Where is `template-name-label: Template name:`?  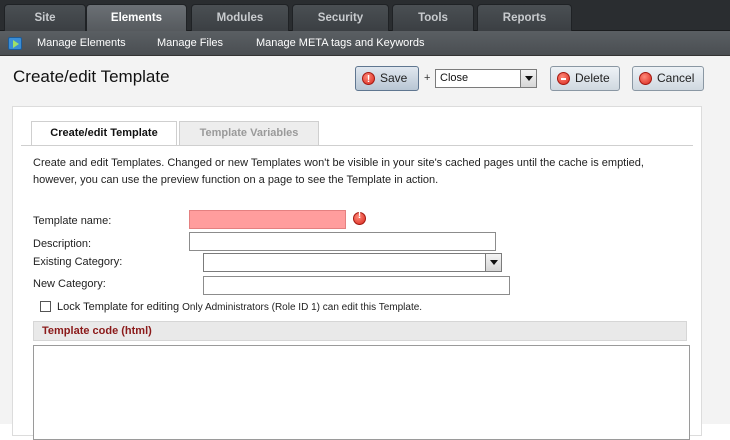 template-name-label: Template name: is located at coordinates (72, 221).